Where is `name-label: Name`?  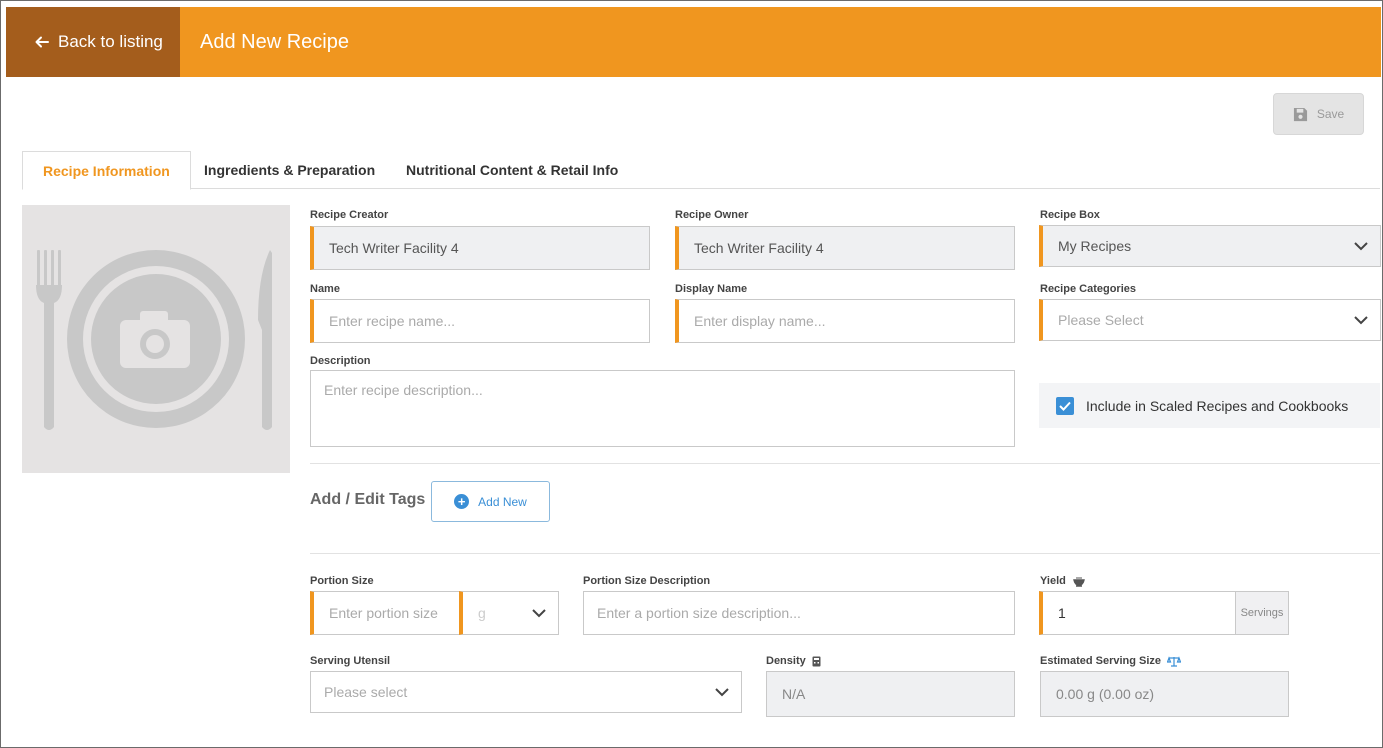
name-label: Name is located at coordinates (325, 289).